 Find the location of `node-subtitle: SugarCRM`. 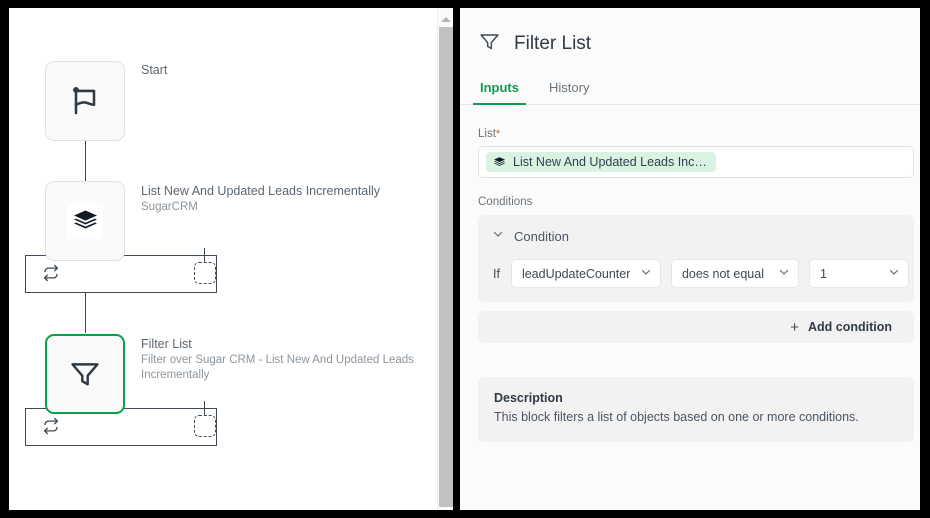

node-subtitle: SugarCRM is located at coordinates (169, 207).